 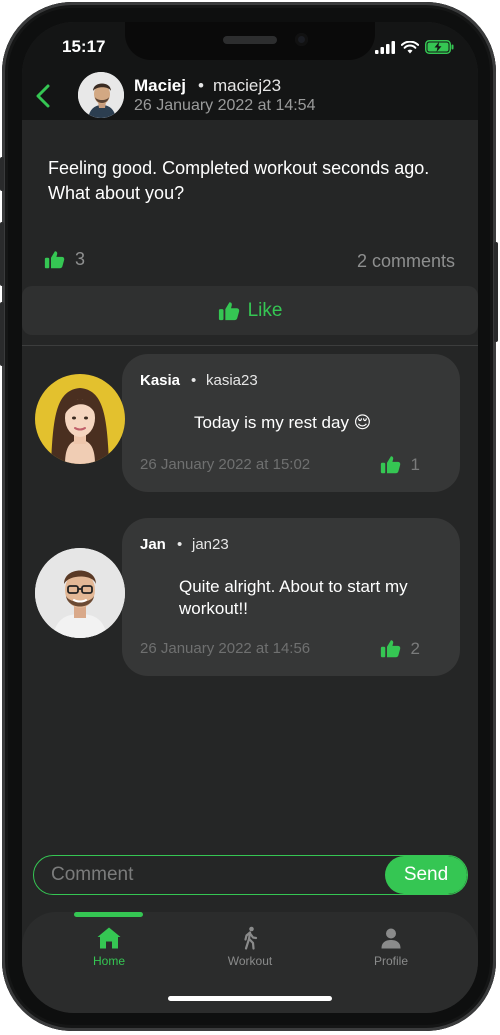 I want to click on status-time: 15:17, so click(x=84, y=46).